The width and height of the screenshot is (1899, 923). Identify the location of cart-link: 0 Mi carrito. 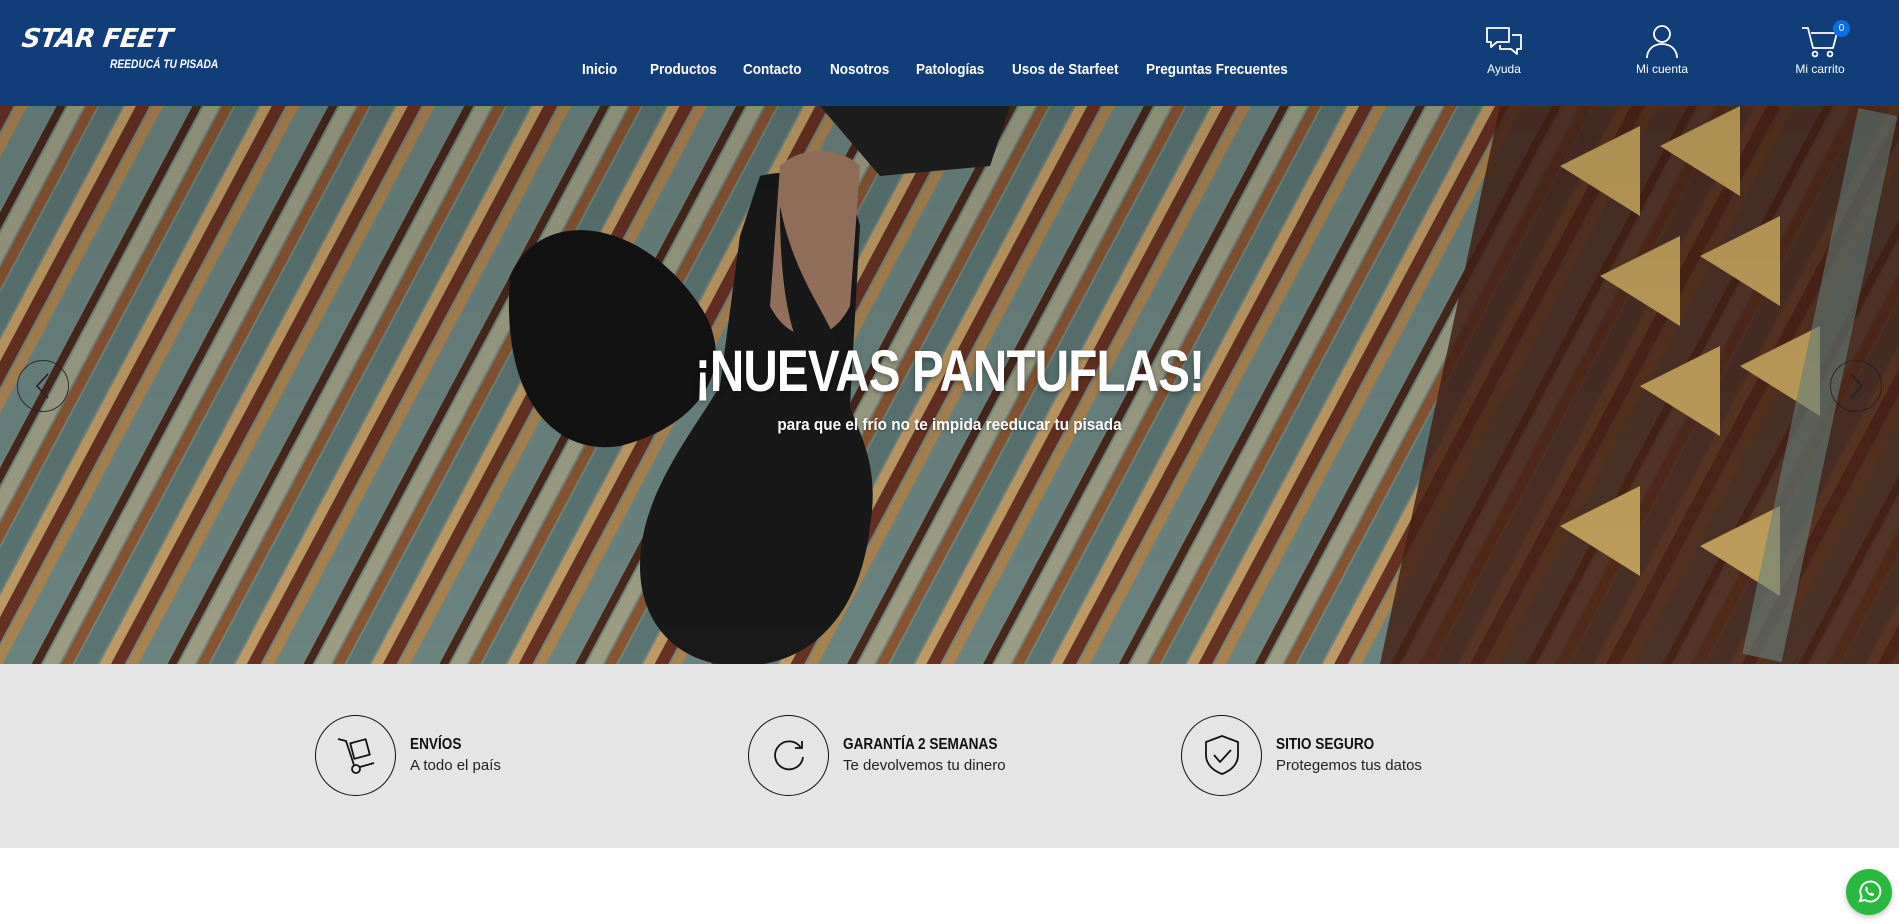
(1820, 52).